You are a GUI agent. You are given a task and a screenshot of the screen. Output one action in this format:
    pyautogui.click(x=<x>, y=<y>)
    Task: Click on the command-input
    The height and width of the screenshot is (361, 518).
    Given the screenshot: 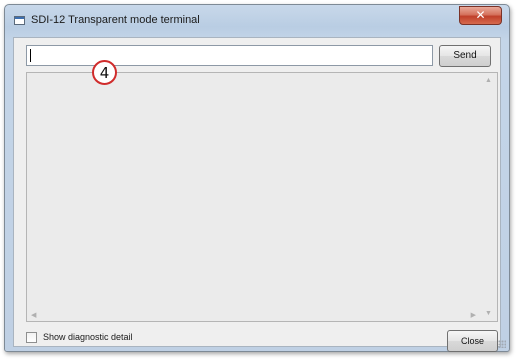 What is the action you would take?
    pyautogui.click(x=229, y=55)
    